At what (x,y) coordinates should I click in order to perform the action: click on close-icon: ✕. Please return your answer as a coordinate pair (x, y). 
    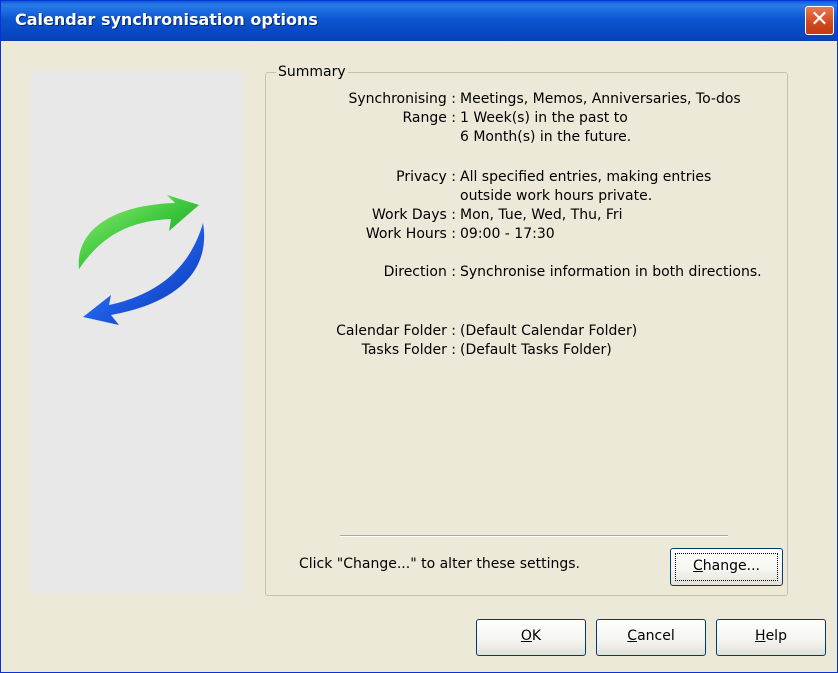
    Looking at the image, I should click on (819, 19).